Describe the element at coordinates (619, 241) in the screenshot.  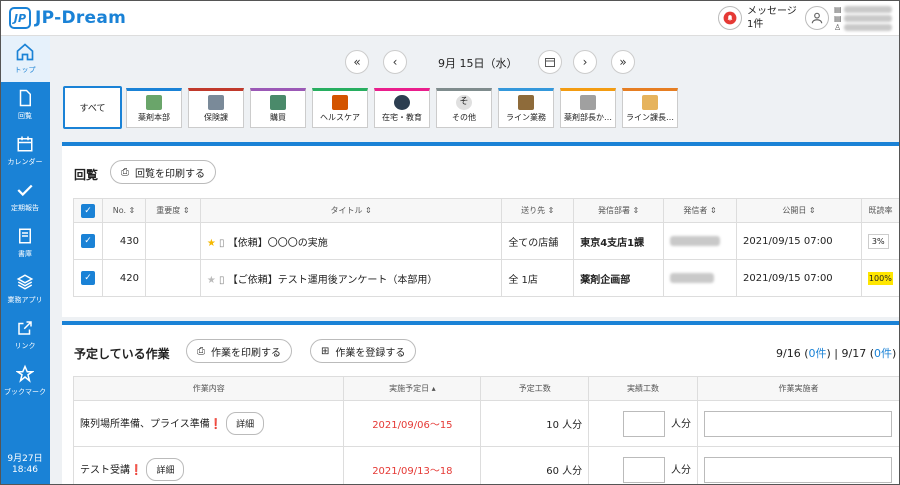
I see `row-department: 東京4支店1課` at that location.